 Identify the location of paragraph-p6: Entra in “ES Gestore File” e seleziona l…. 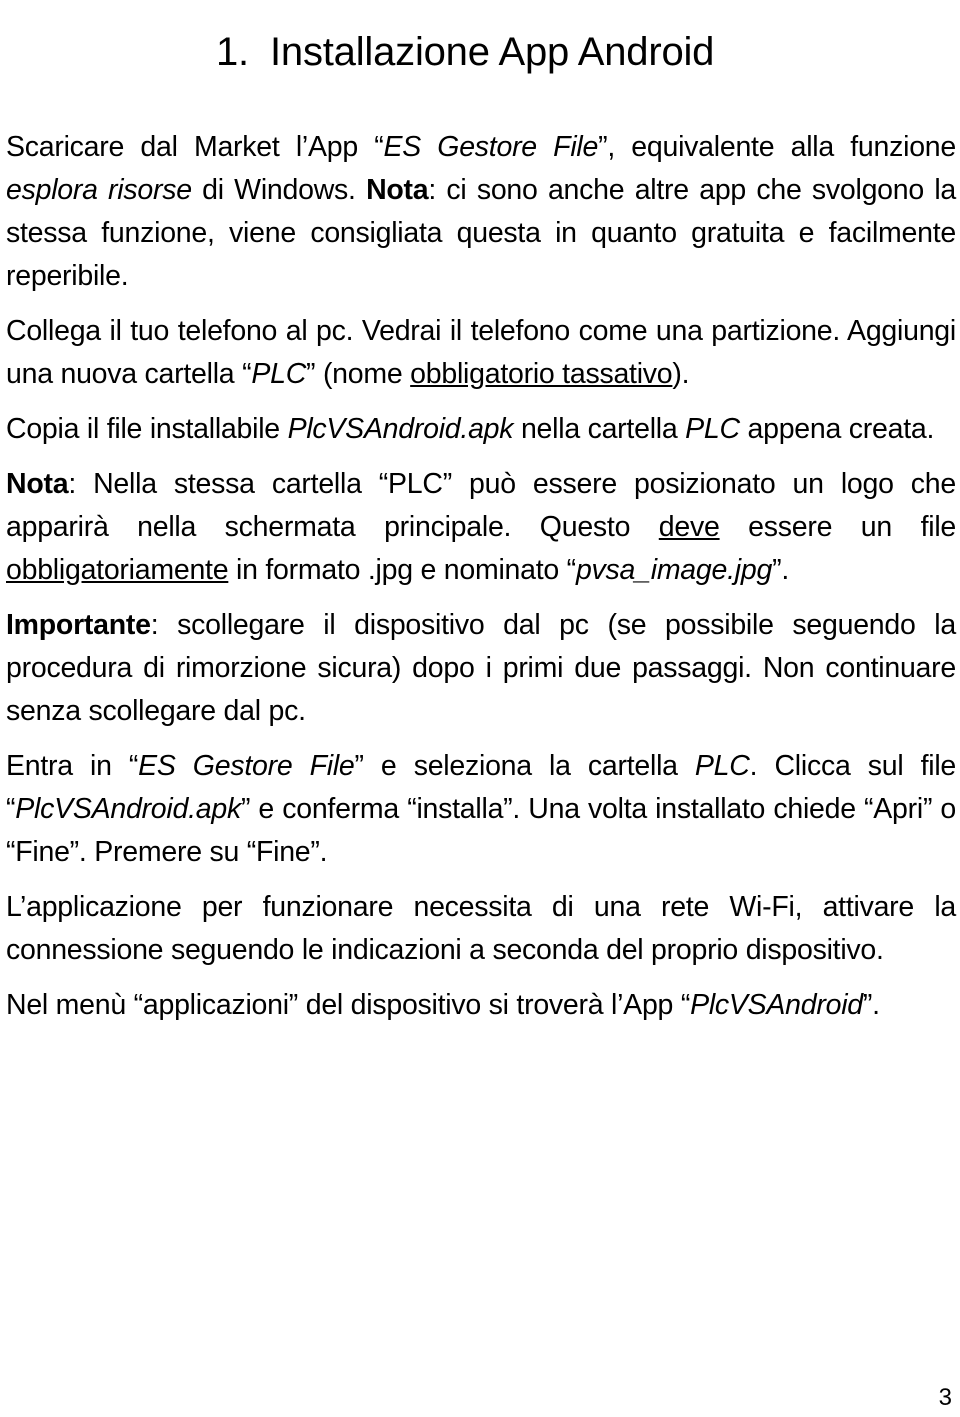
(481, 809).